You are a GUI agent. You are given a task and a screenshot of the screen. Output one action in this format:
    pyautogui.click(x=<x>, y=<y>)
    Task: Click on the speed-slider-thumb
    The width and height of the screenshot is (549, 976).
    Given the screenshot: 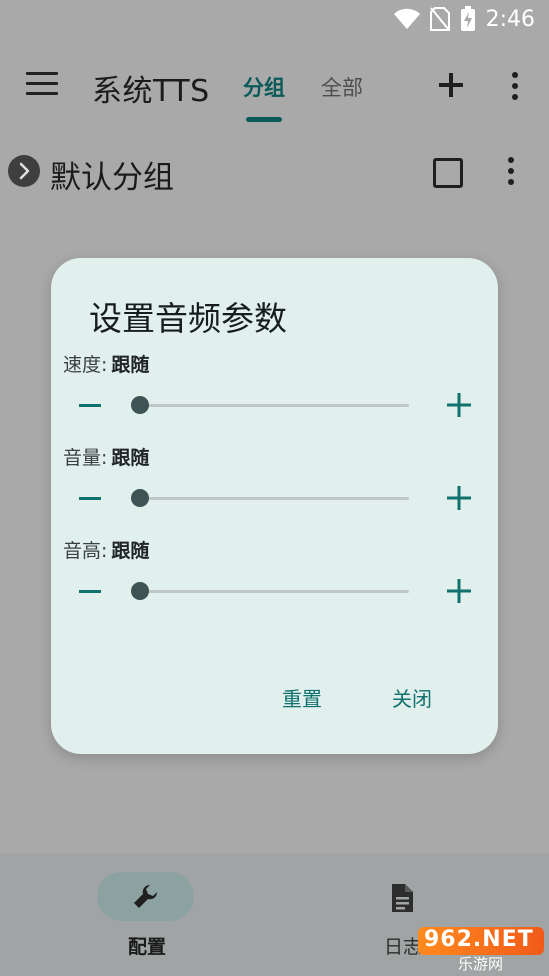 What is the action you would take?
    pyautogui.click(x=140, y=405)
    